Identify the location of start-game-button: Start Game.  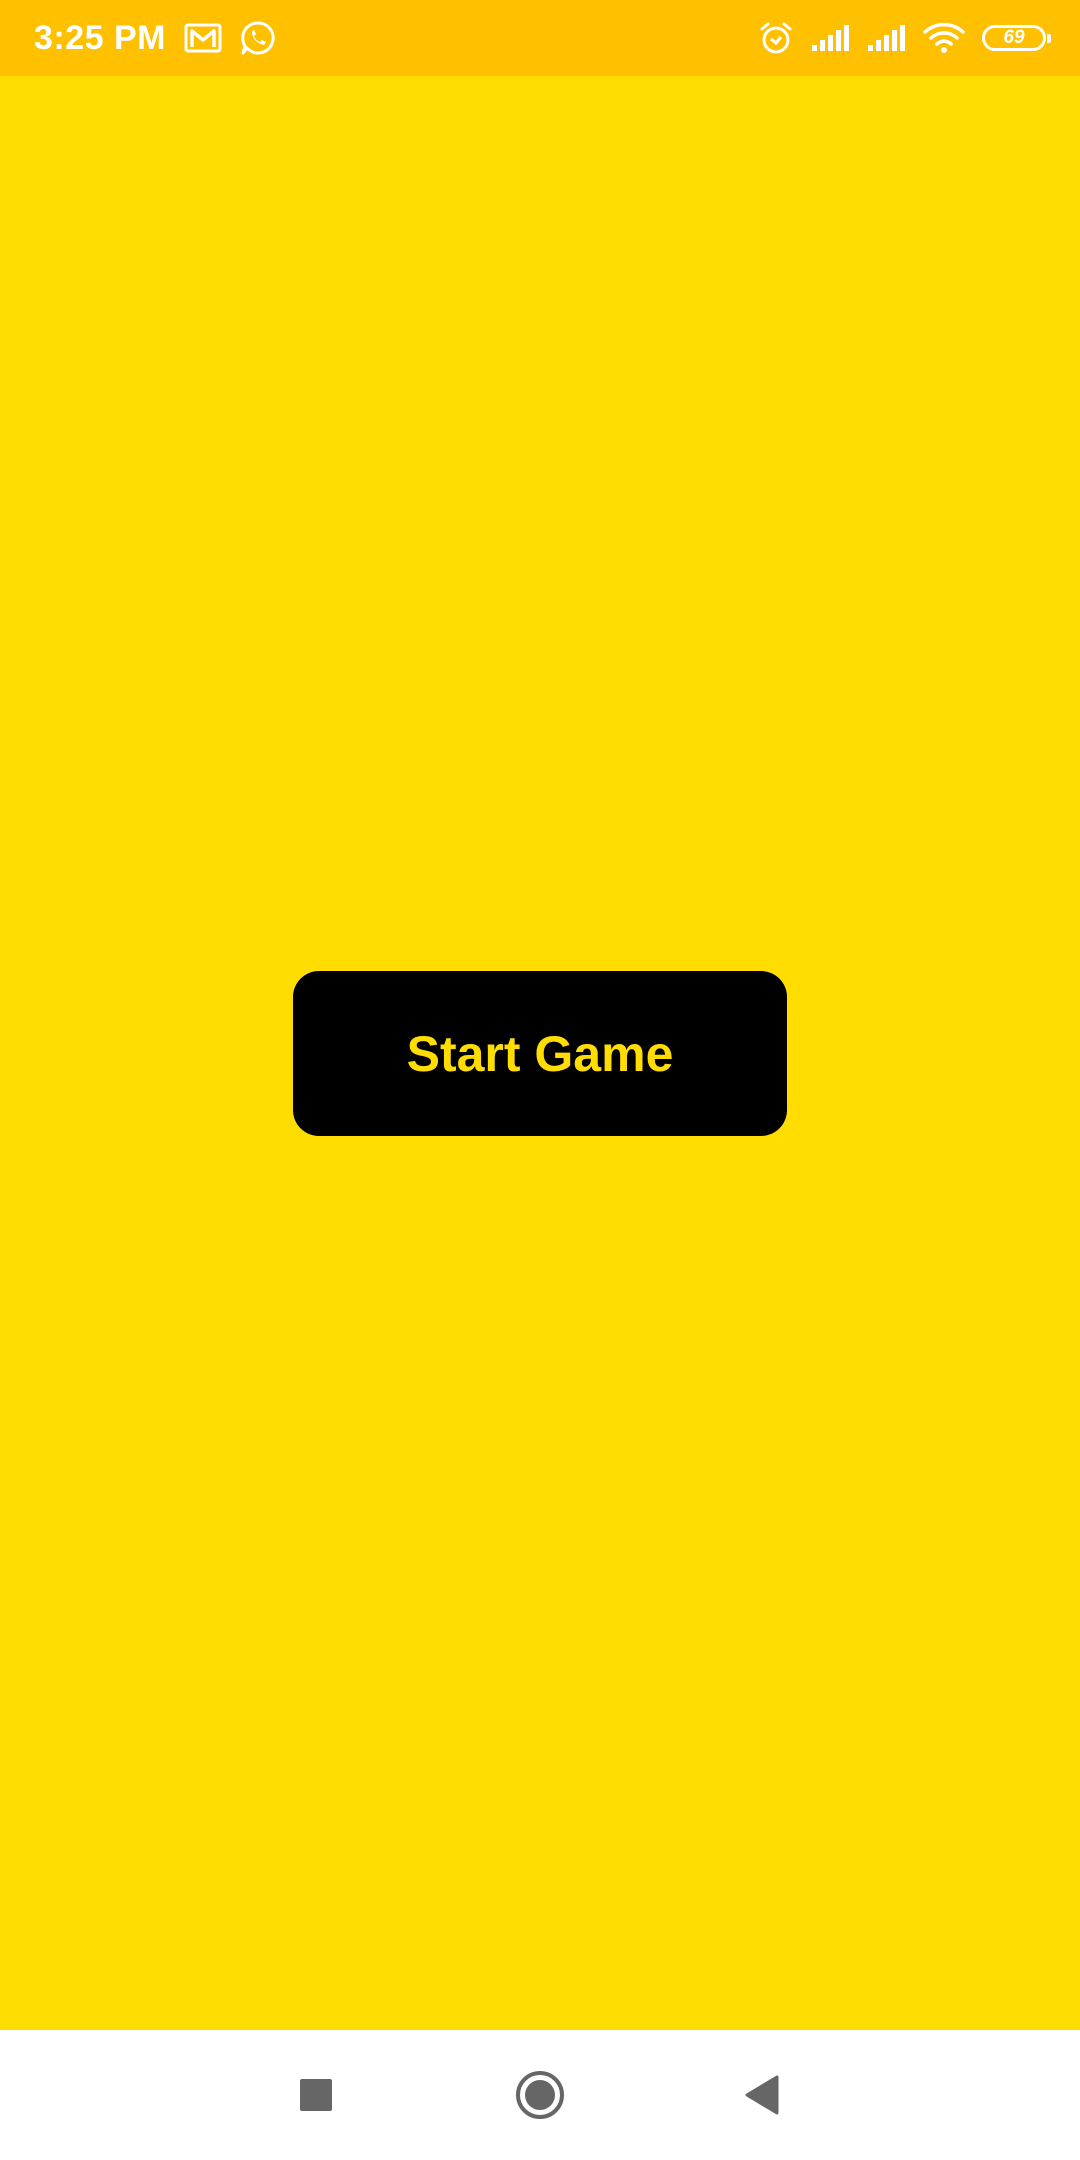
(540, 1053).